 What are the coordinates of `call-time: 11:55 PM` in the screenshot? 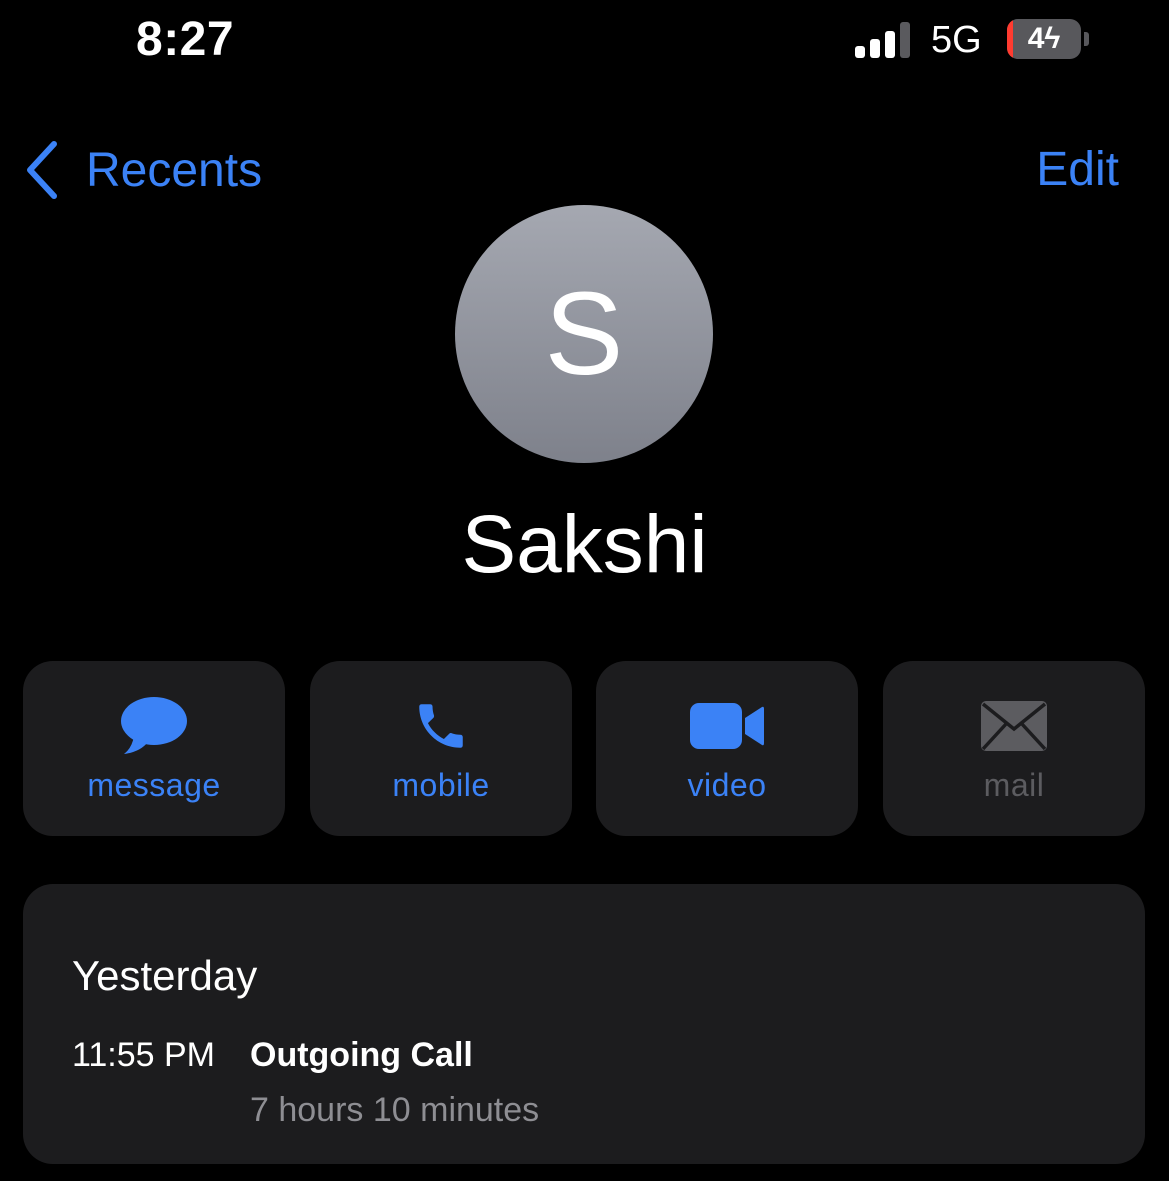 It's located at (144, 1055).